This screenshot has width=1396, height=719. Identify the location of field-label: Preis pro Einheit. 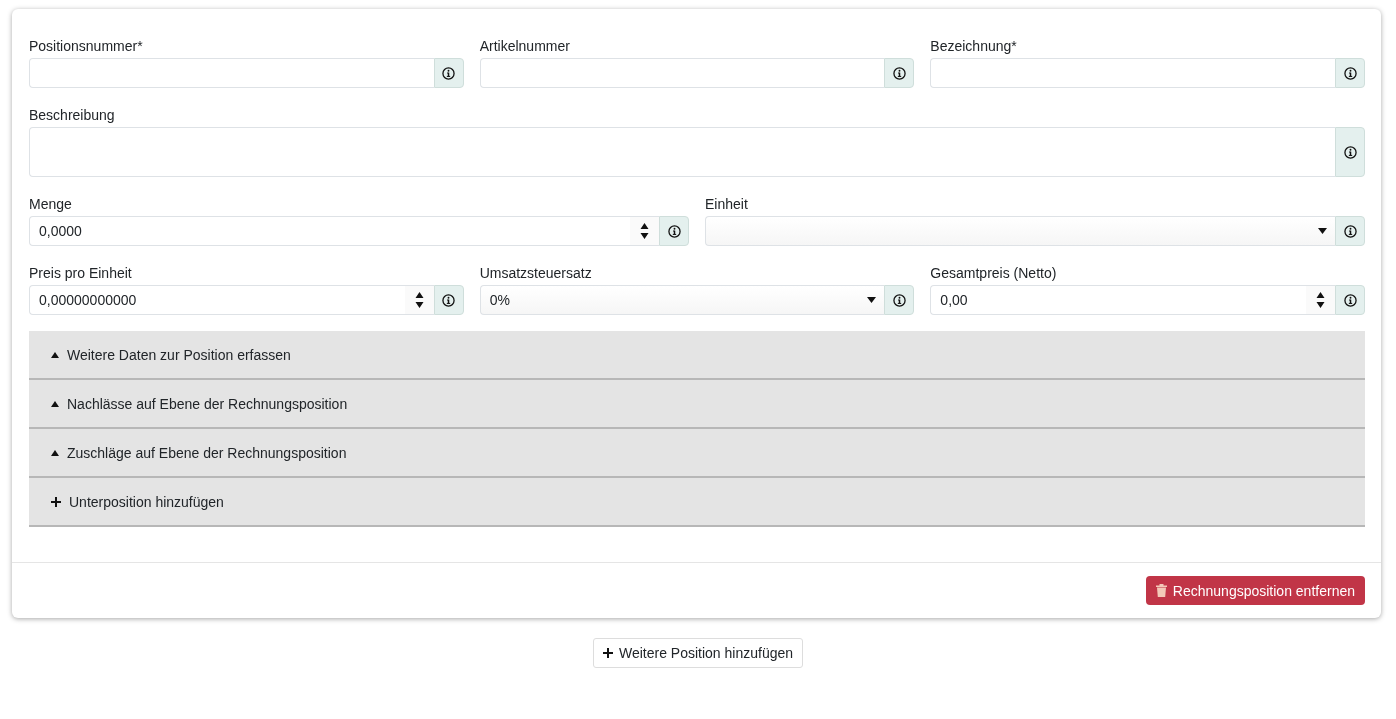
(81, 273).